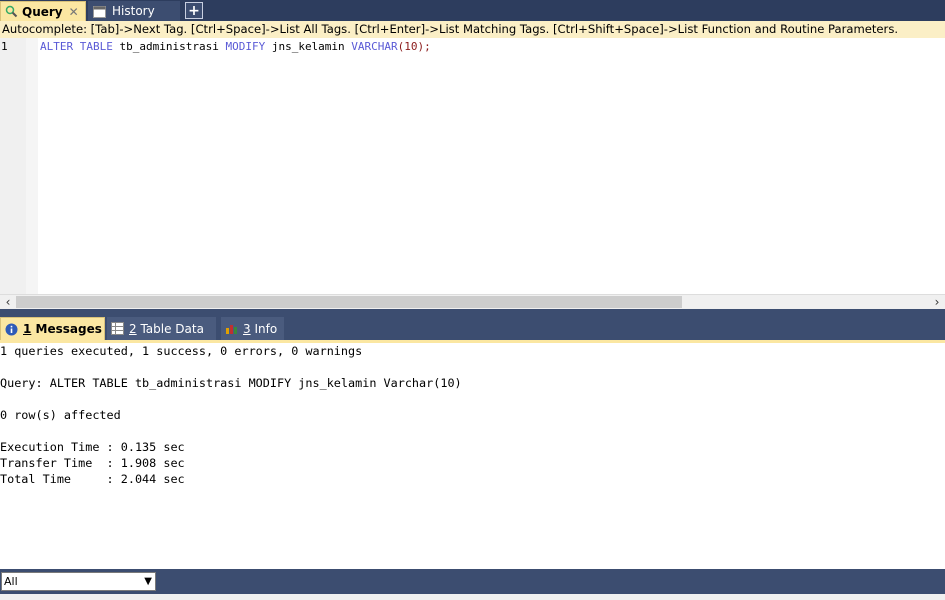 This screenshot has height=600, width=945. I want to click on fold-margin, so click(32, 166).